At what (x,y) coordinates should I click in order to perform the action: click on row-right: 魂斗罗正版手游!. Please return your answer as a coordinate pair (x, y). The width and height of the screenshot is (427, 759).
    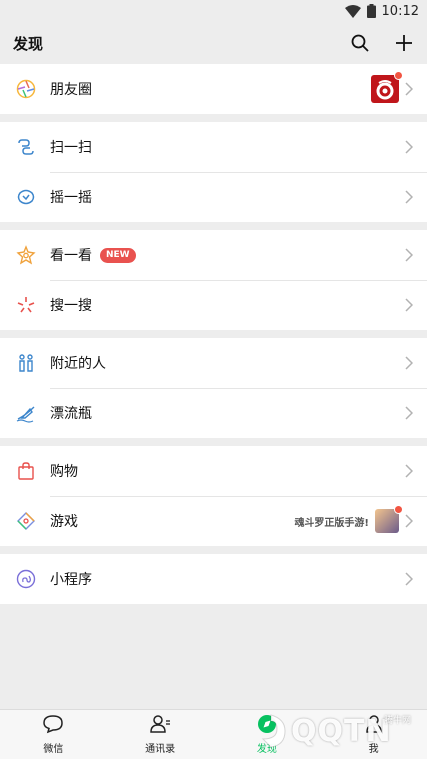
    Looking at the image, I should click on (353, 519).